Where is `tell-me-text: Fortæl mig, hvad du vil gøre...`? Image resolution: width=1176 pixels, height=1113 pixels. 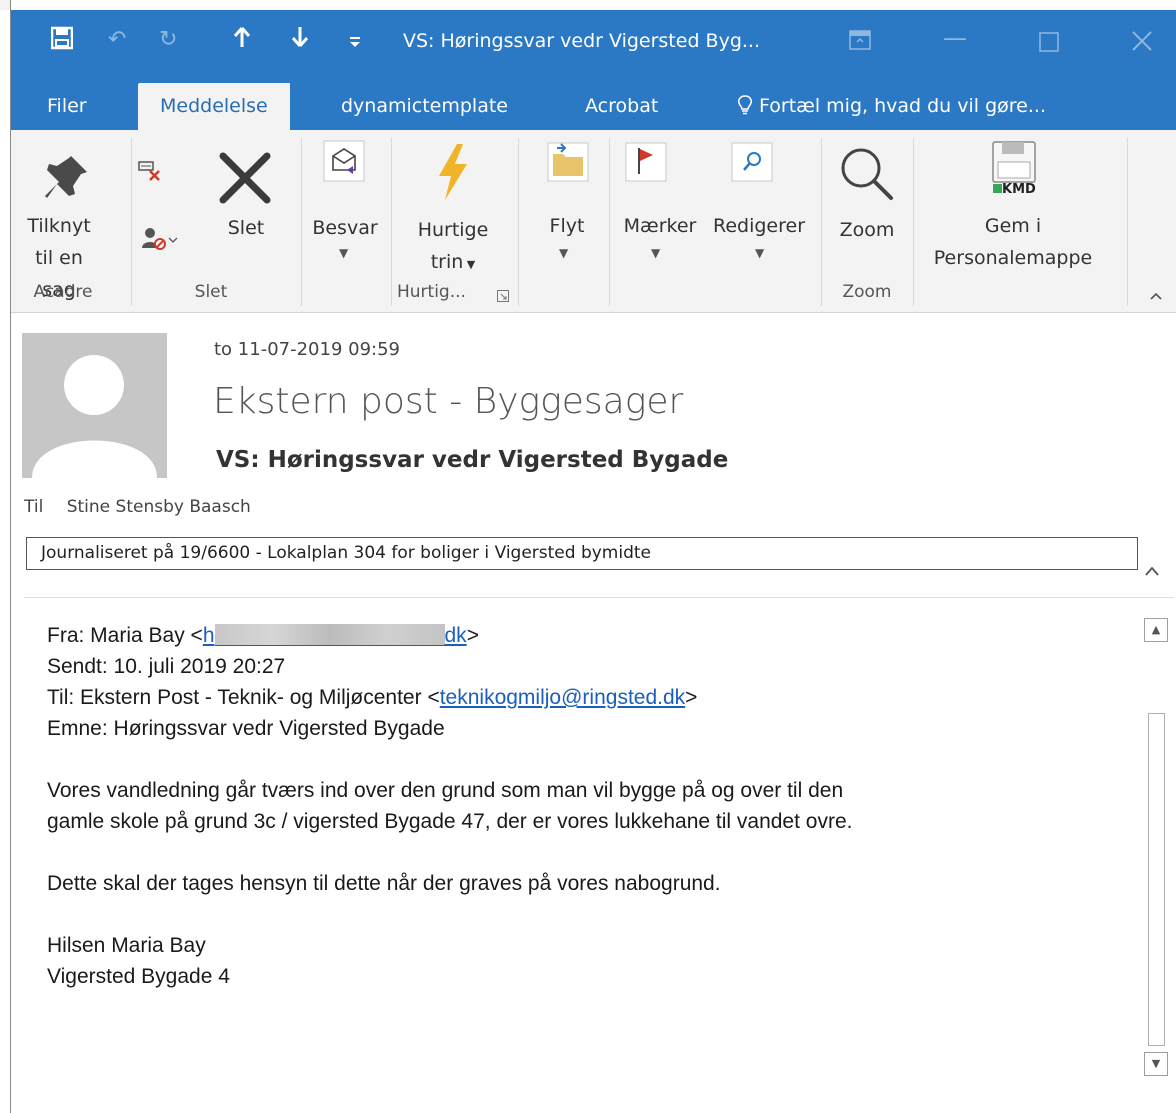 tell-me-text: Fortæl mig, hvad du vil gøre... is located at coordinates (902, 106).